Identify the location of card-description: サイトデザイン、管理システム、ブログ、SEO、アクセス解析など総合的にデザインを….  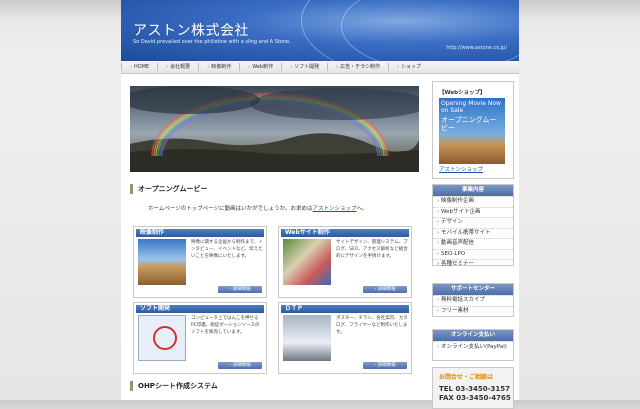
(372, 249).